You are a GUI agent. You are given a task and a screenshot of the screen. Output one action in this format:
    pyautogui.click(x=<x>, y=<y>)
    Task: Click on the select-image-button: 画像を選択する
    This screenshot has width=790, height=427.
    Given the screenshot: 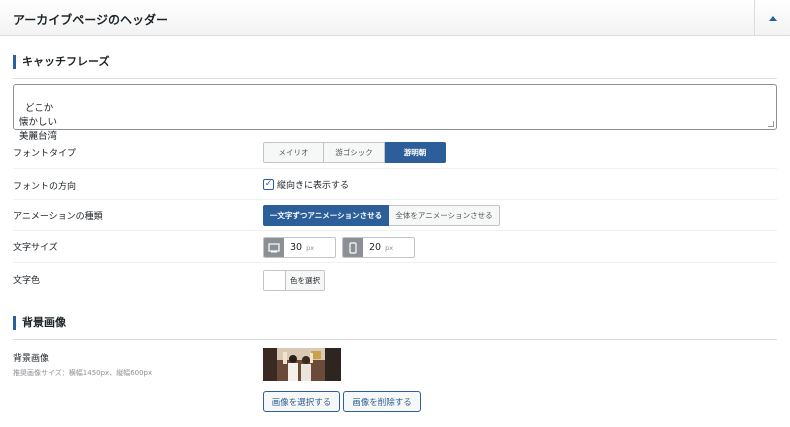 What is the action you would take?
    pyautogui.click(x=301, y=401)
    